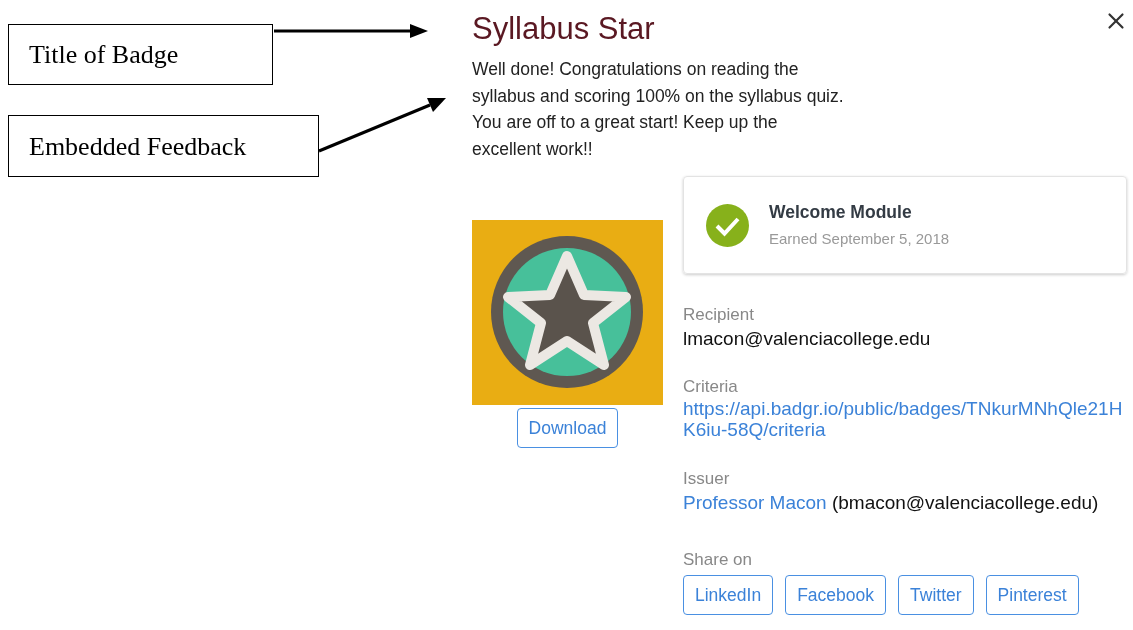 The image size is (1133, 630). Describe the element at coordinates (567, 428) in the screenshot. I see `download-button: Download` at that location.